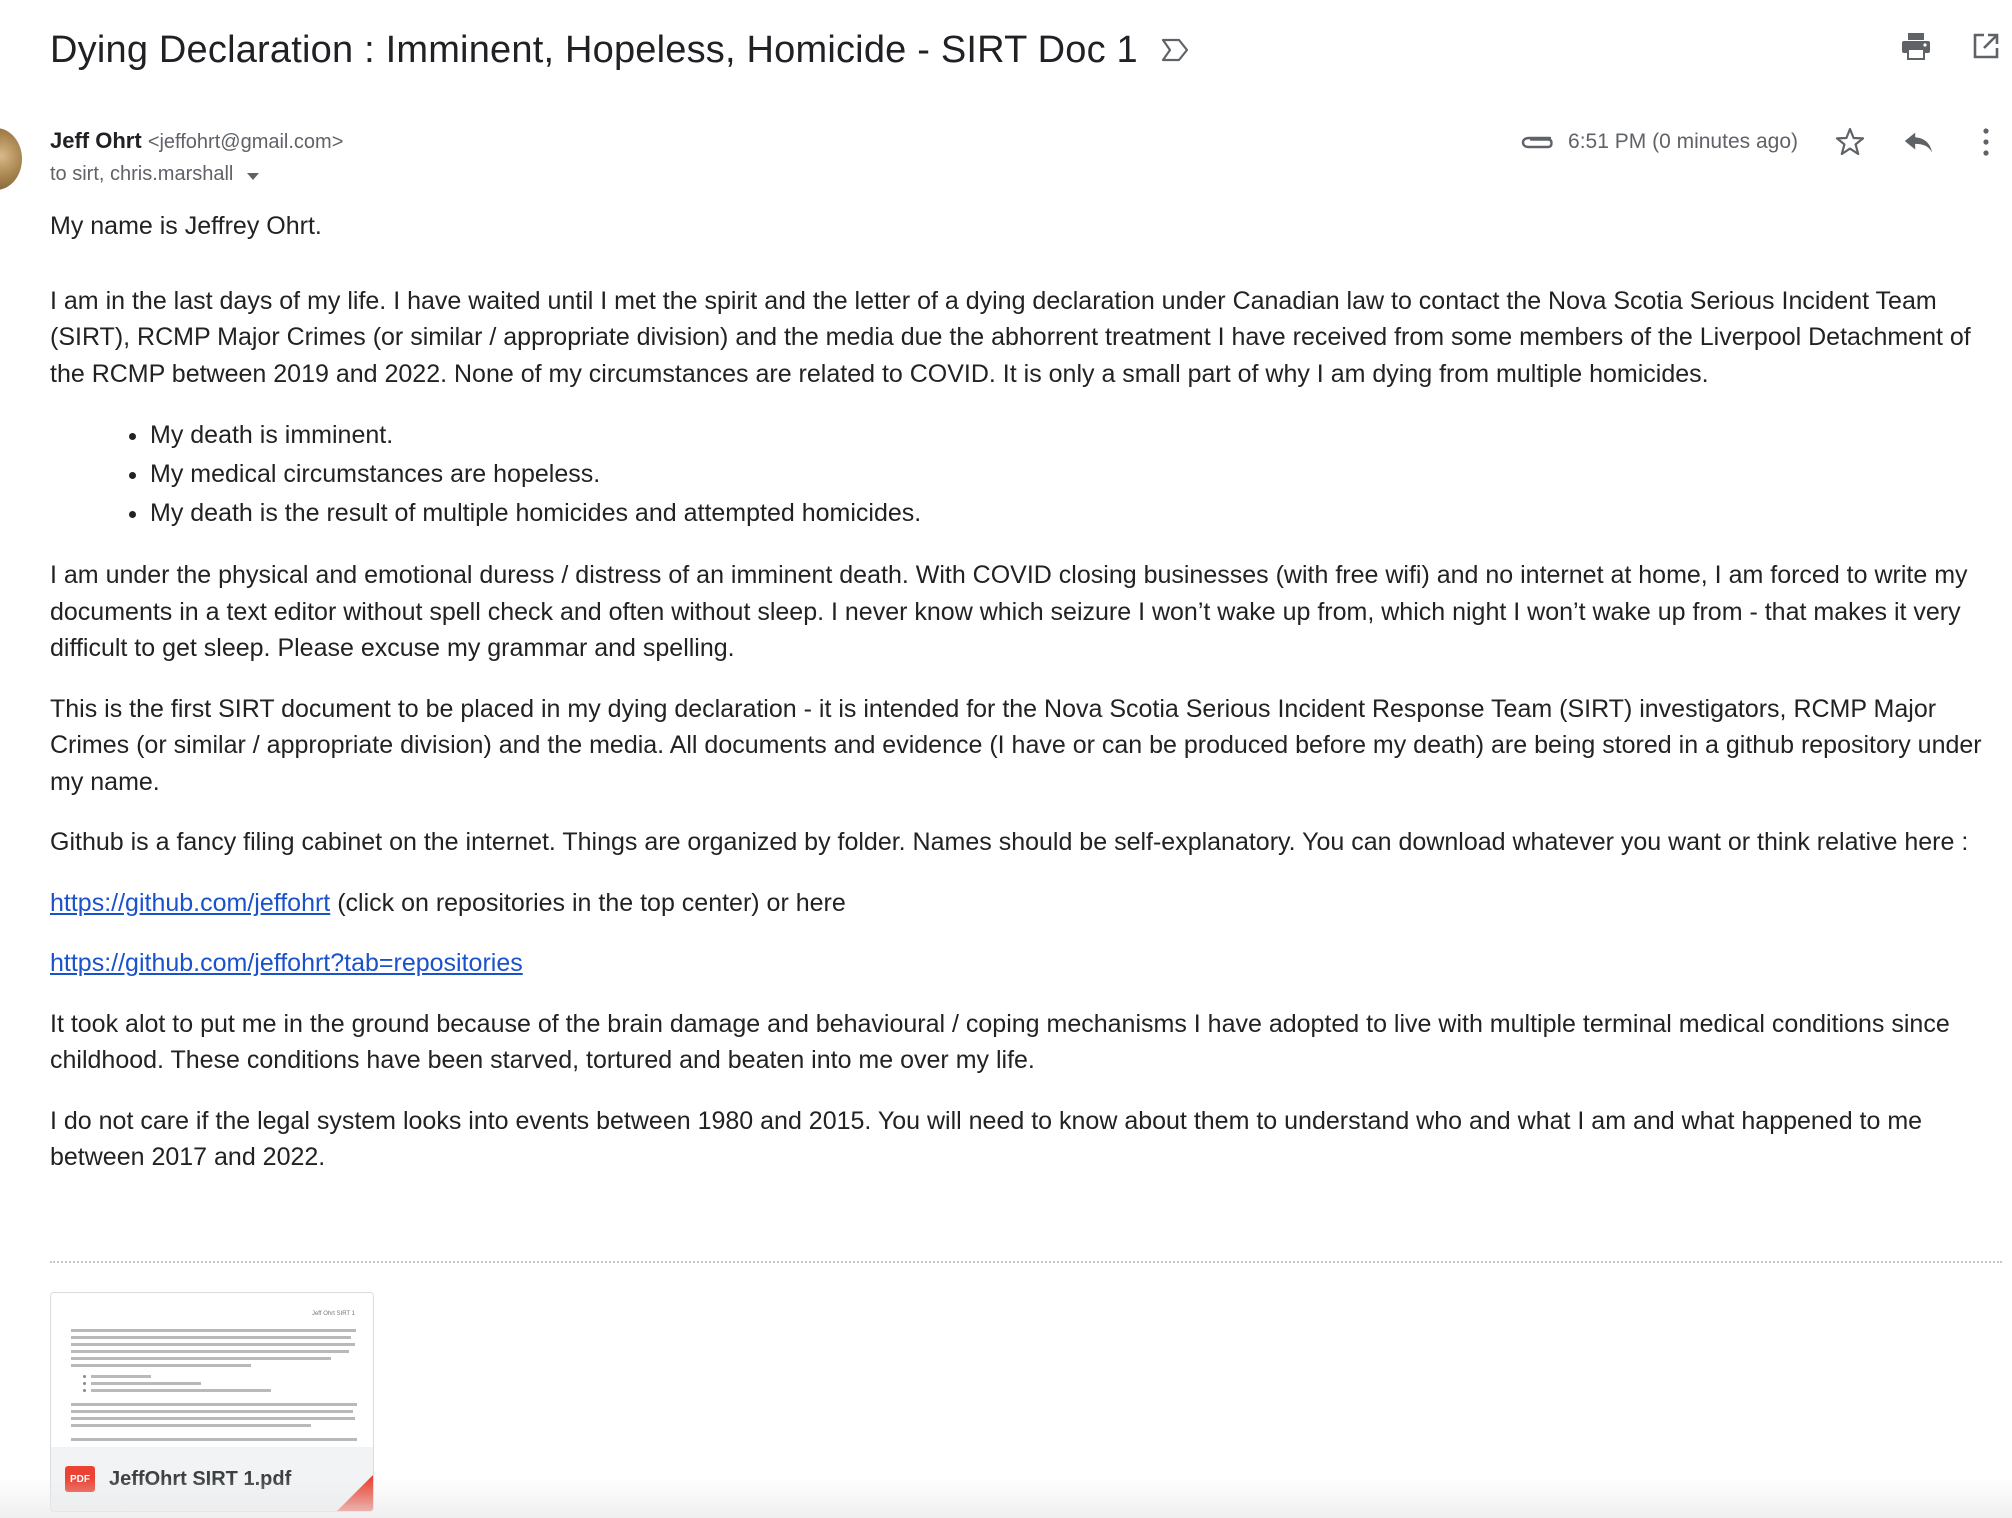 The width and height of the screenshot is (2012, 1518). I want to click on sender-email: <jeffohrt@gmail.com>, so click(245, 142).